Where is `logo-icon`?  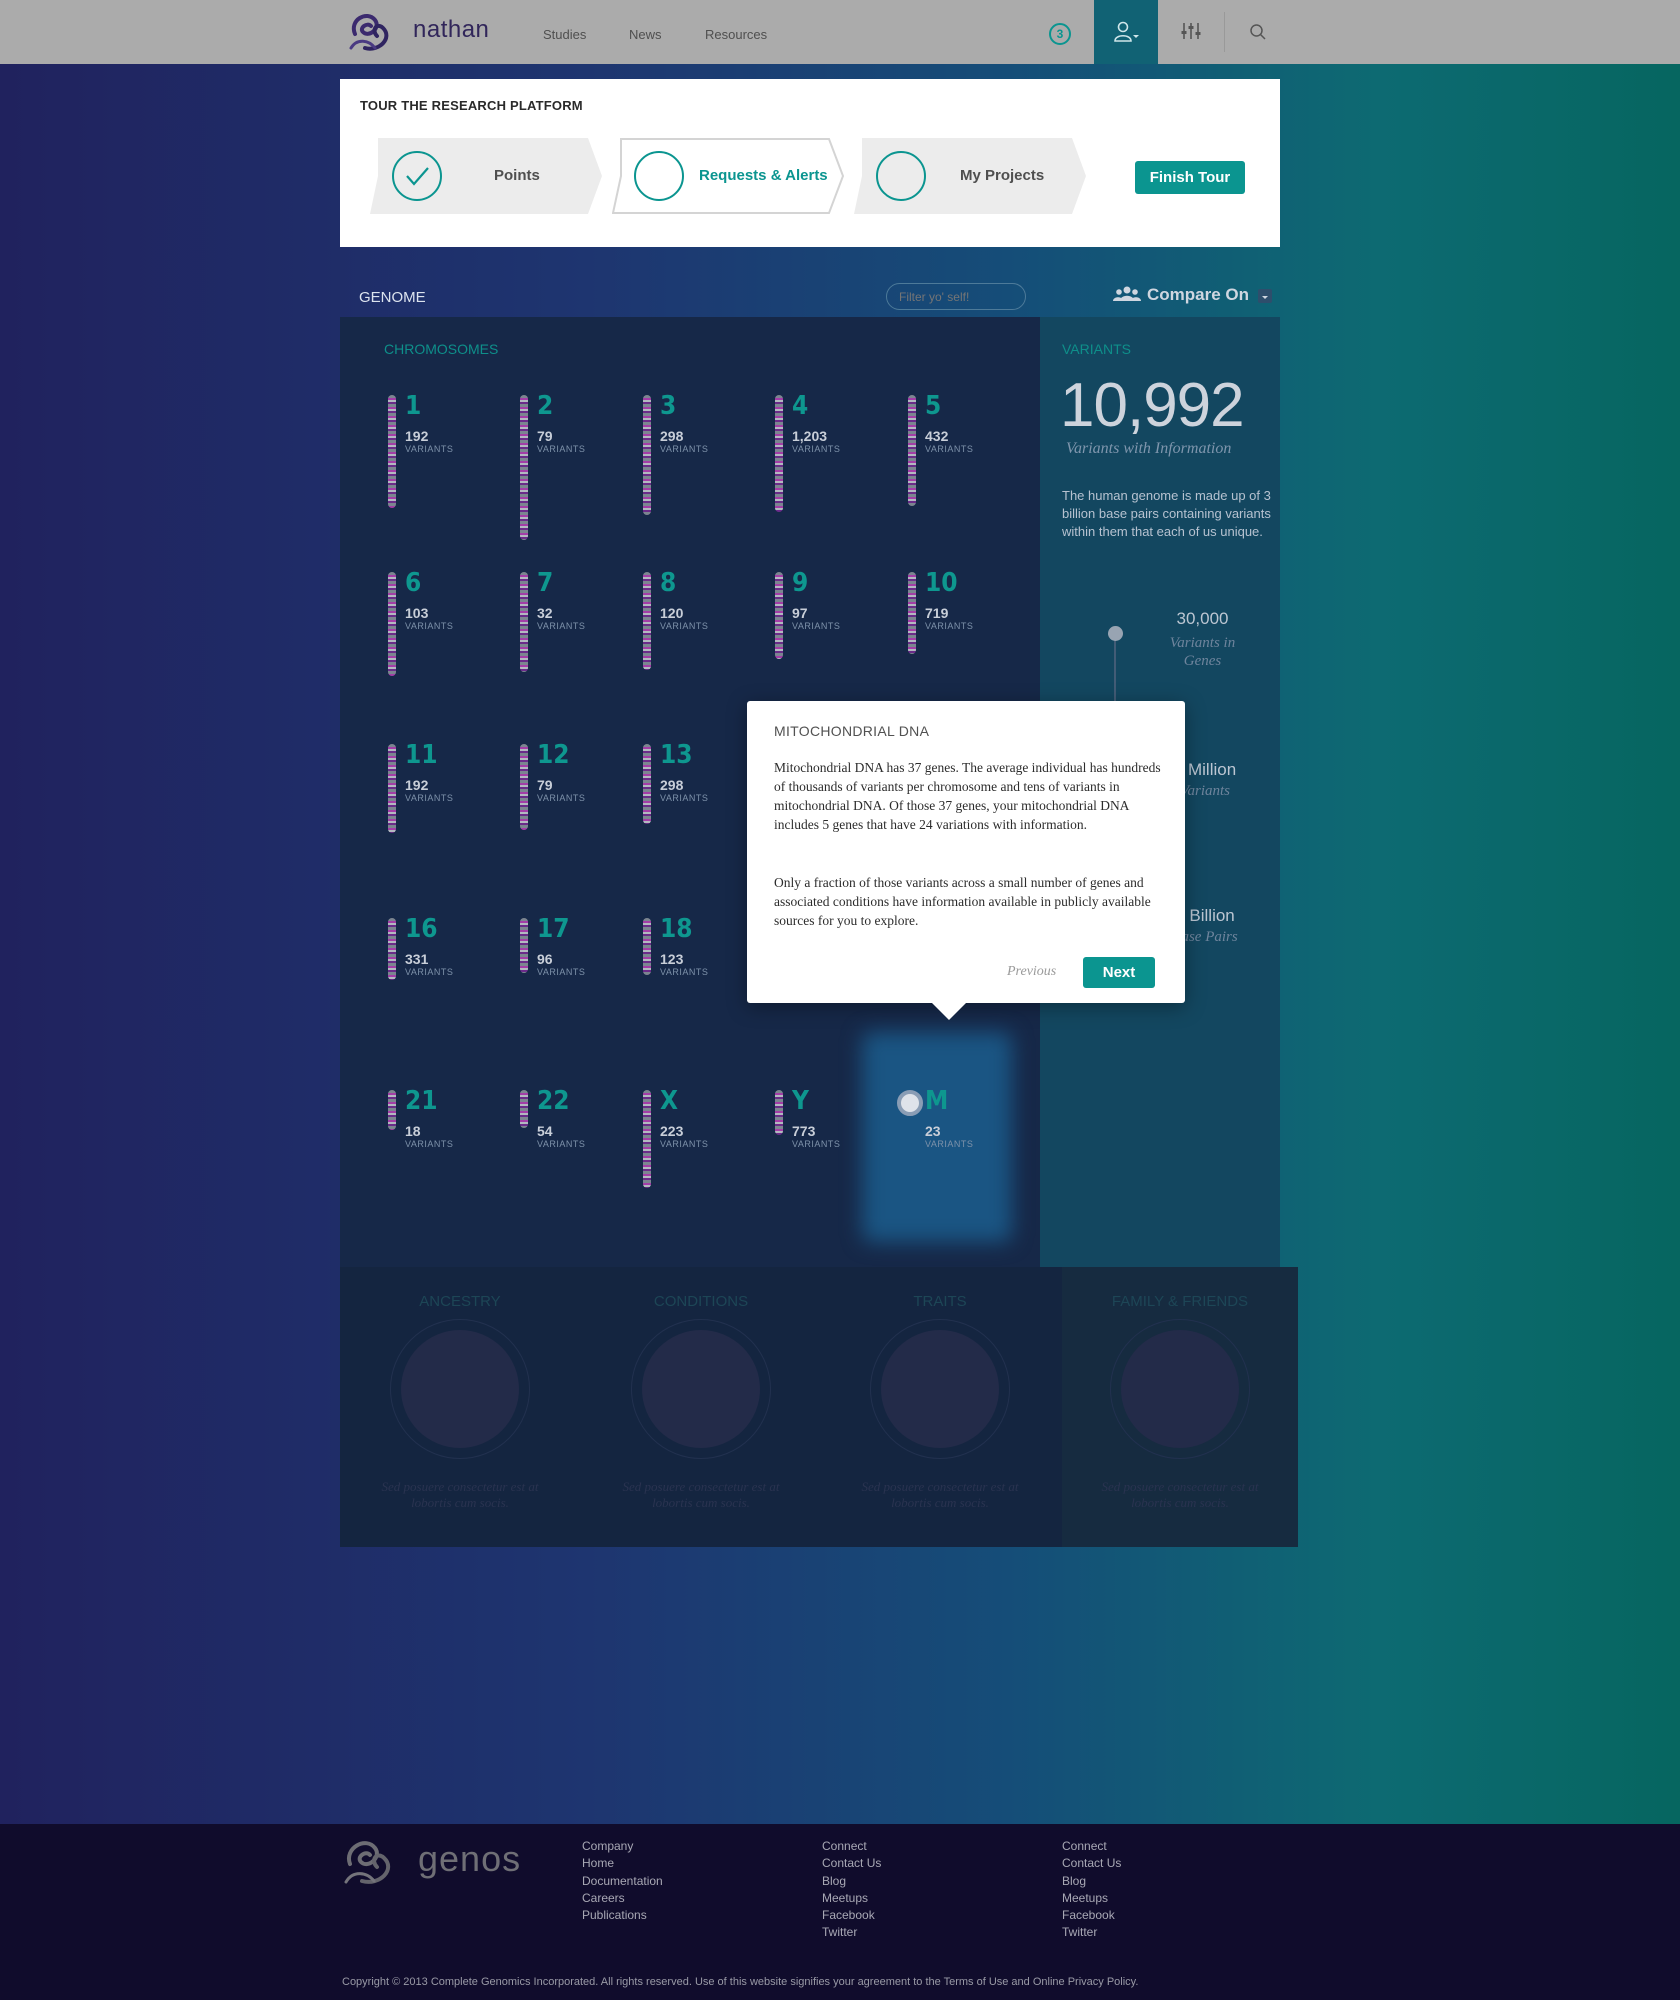
logo-icon is located at coordinates (371, 32).